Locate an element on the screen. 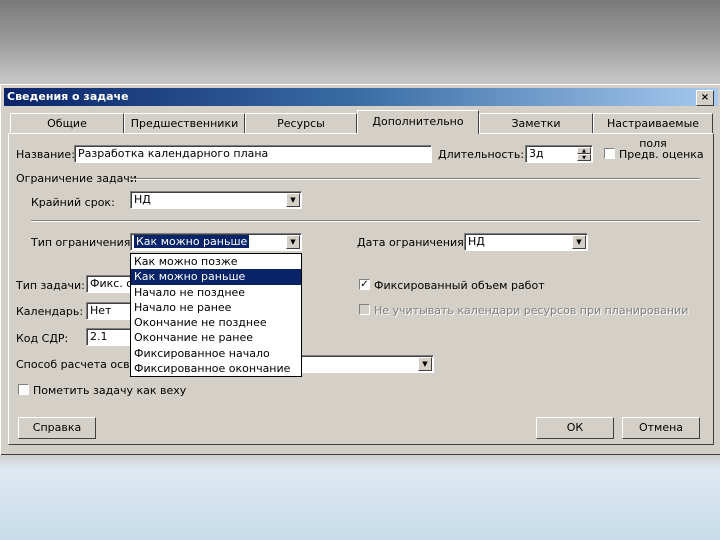 The width and height of the screenshot is (720, 540). constraint-date-label: Дата ограничения: is located at coordinates (412, 242).